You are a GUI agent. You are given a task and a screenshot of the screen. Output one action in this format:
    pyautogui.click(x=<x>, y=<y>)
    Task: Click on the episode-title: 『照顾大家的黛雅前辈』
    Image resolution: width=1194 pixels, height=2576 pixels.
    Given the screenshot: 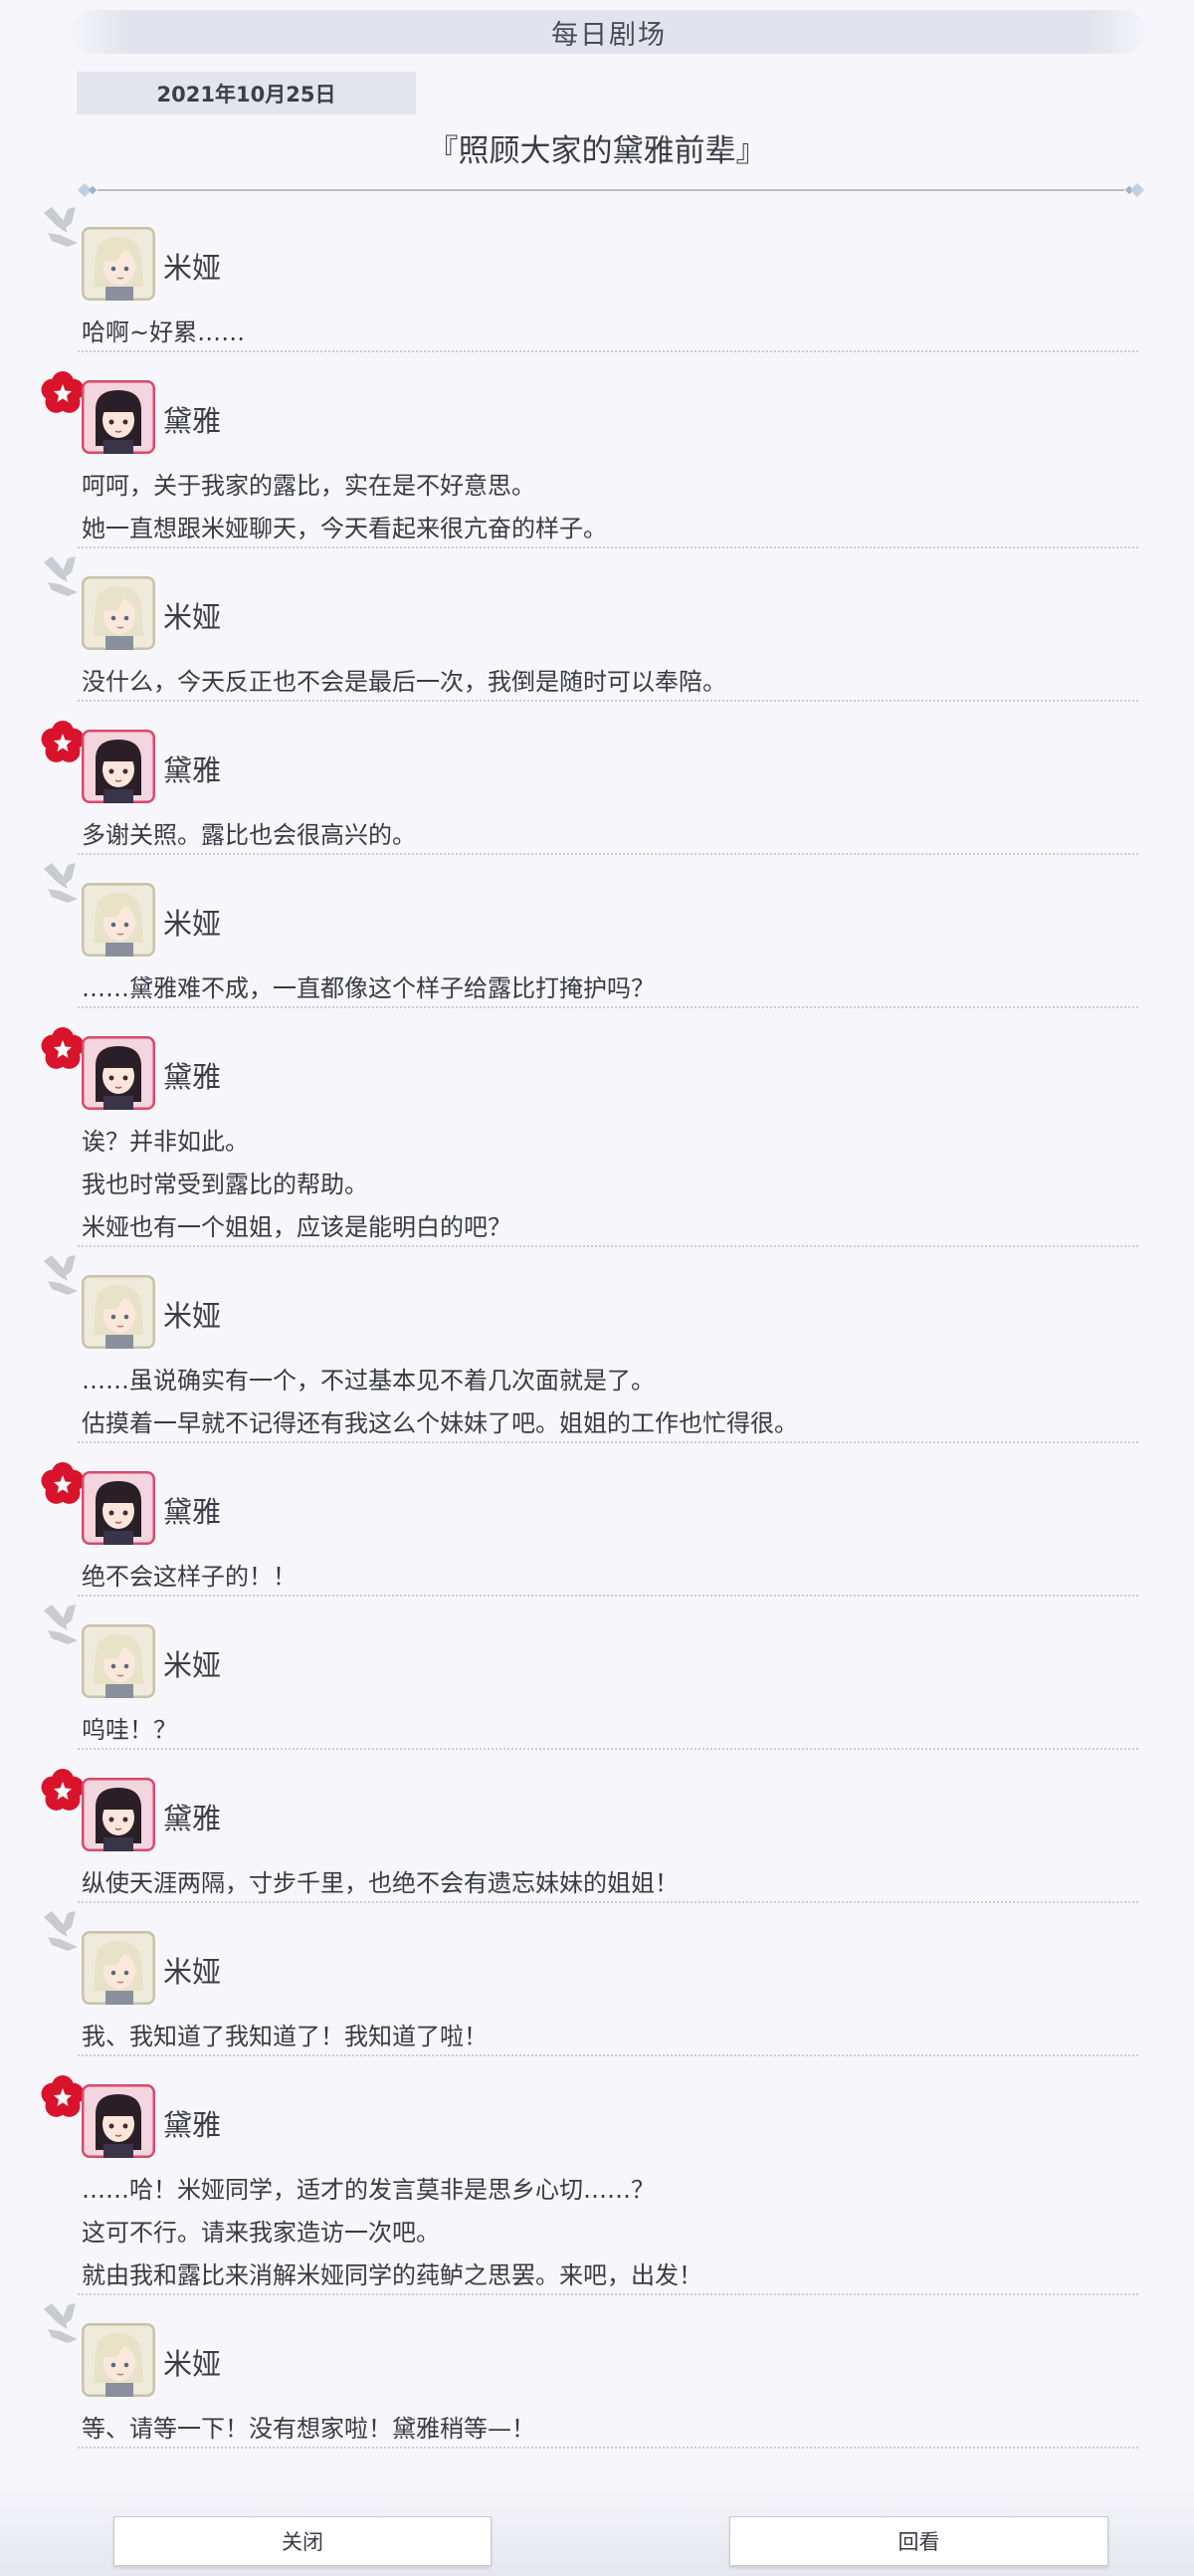 What is the action you would take?
    pyautogui.click(x=597, y=151)
    